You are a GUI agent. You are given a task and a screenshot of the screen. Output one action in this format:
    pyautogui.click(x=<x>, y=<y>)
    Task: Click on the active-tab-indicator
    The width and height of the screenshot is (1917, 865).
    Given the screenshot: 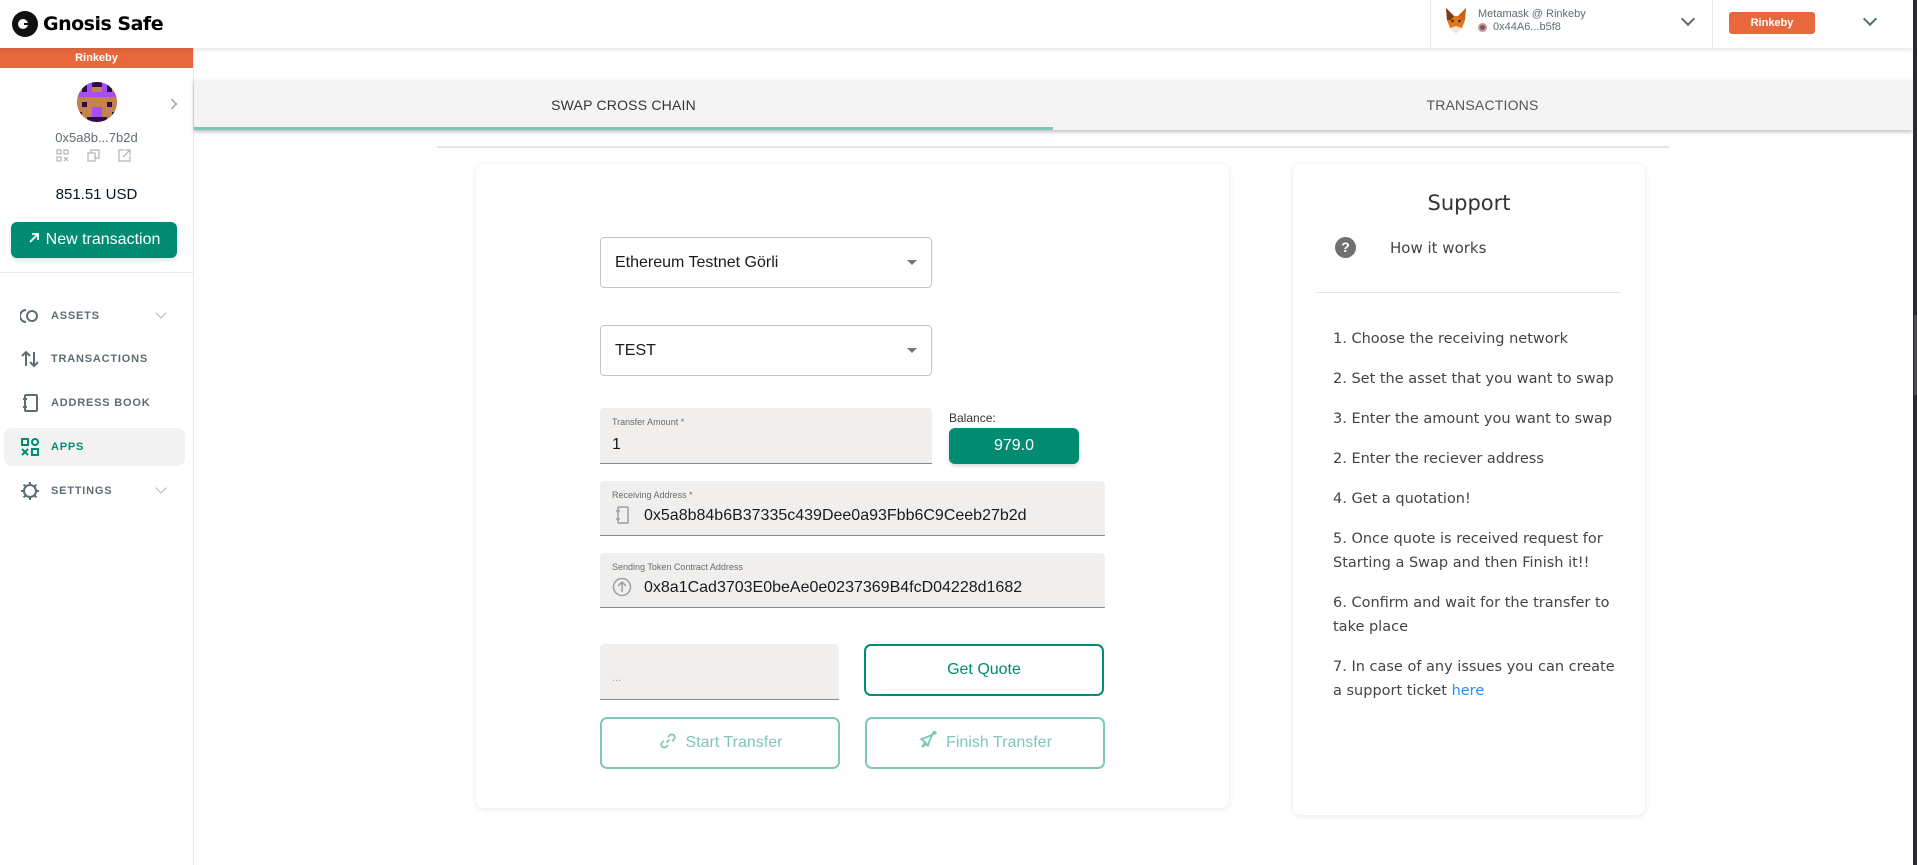 What is the action you would take?
    pyautogui.click(x=623, y=128)
    